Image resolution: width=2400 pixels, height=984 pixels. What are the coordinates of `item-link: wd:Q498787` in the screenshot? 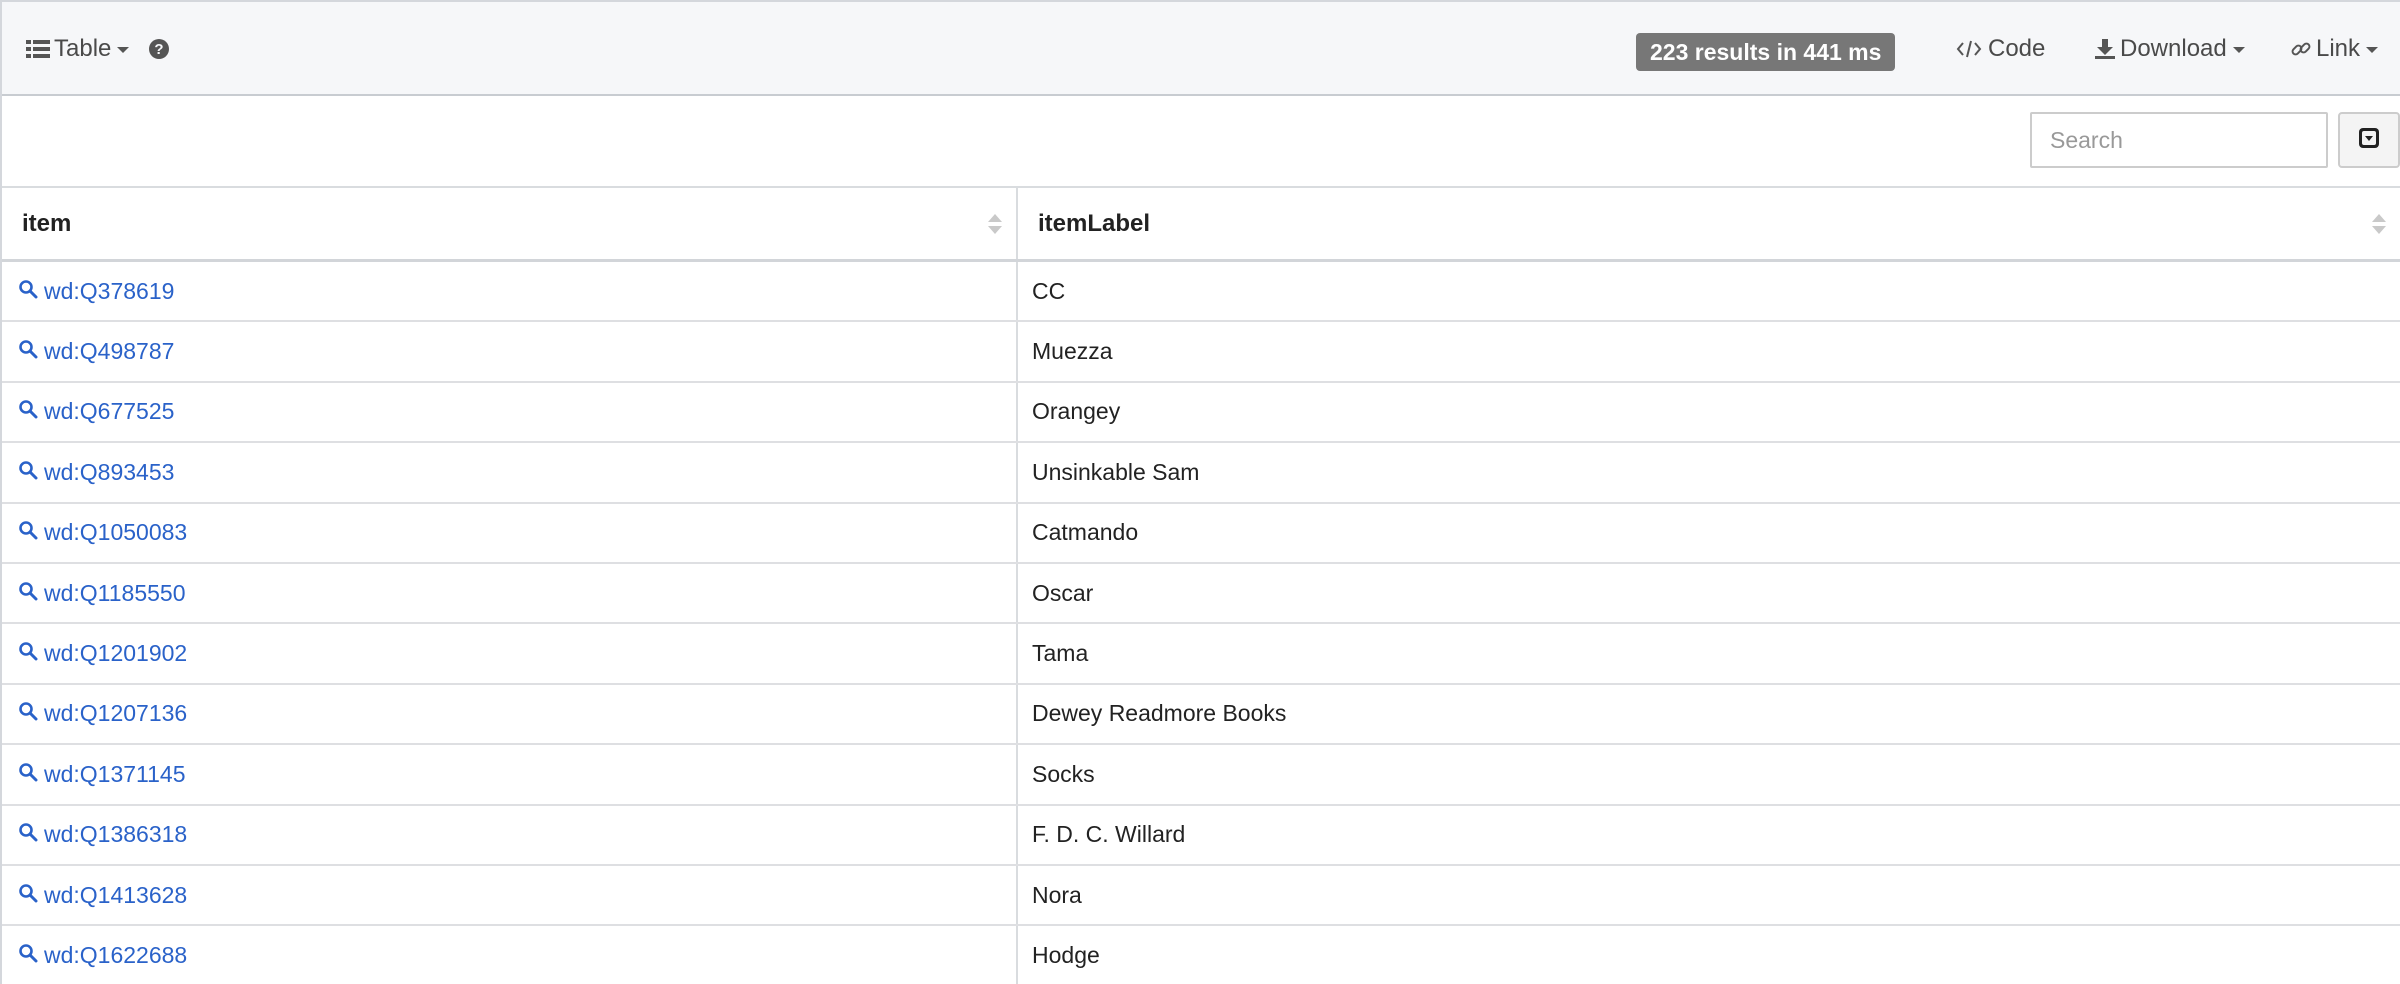 It's located at (96, 351).